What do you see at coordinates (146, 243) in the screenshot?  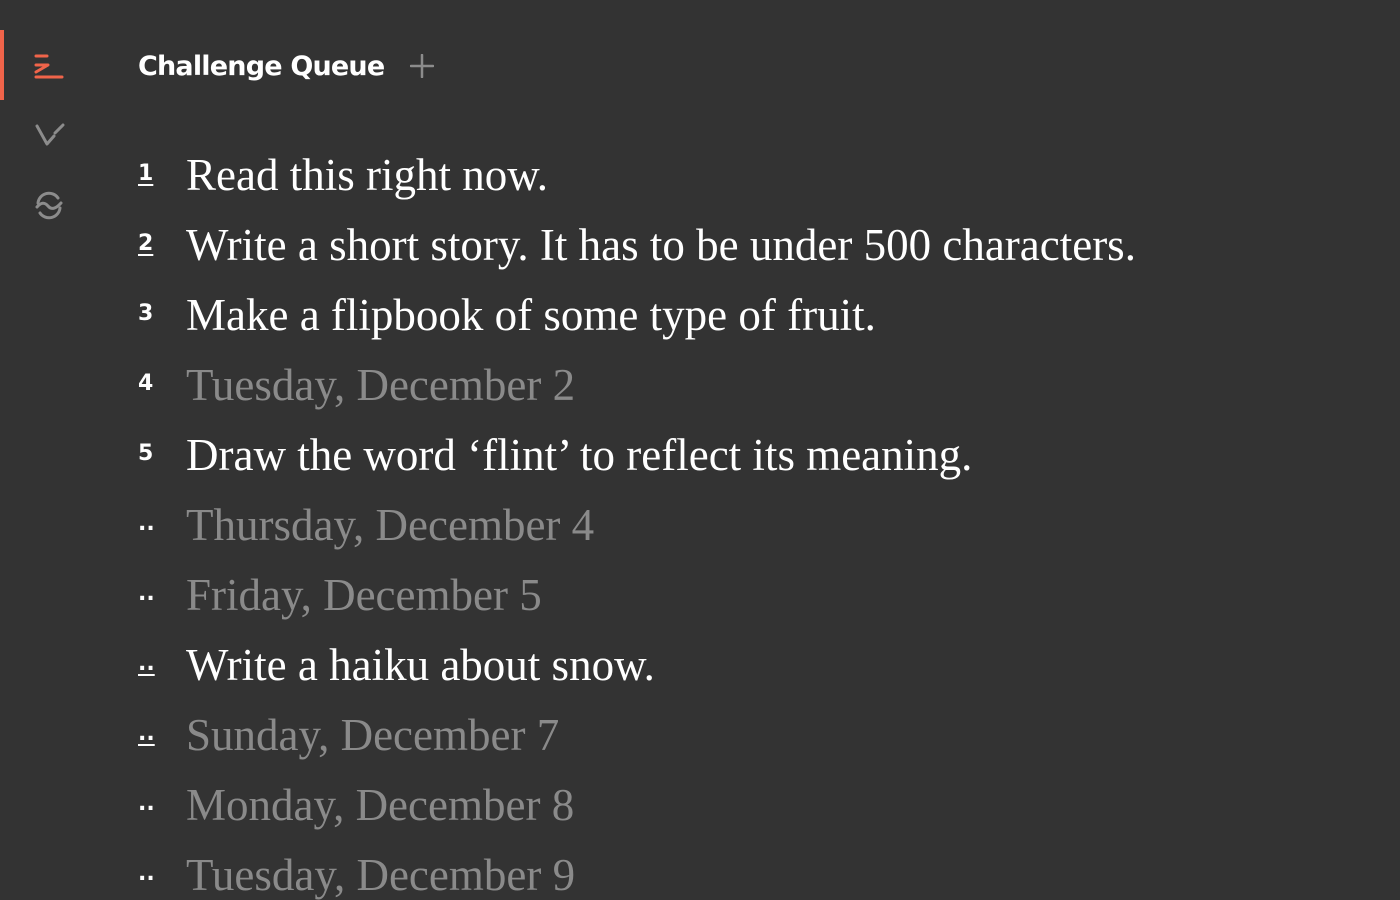 I see `item-number: 2` at bounding box center [146, 243].